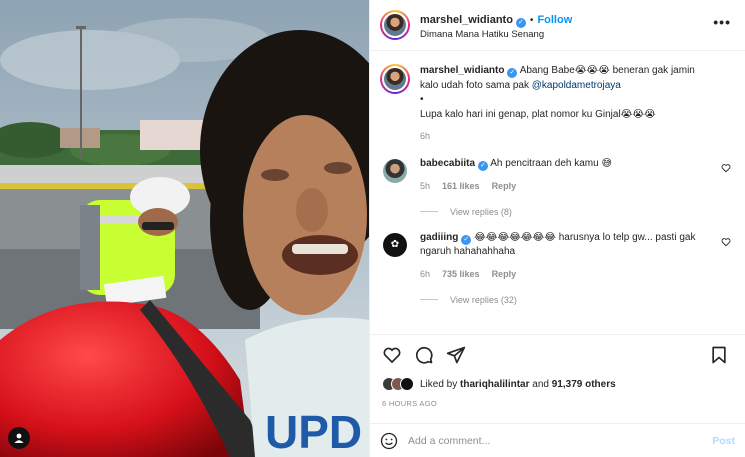 This screenshot has width=745, height=457. What do you see at coordinates (439, 237) in the screenshot?
I see `commenter-username: gadiiing` at bounding box center [439, 237].